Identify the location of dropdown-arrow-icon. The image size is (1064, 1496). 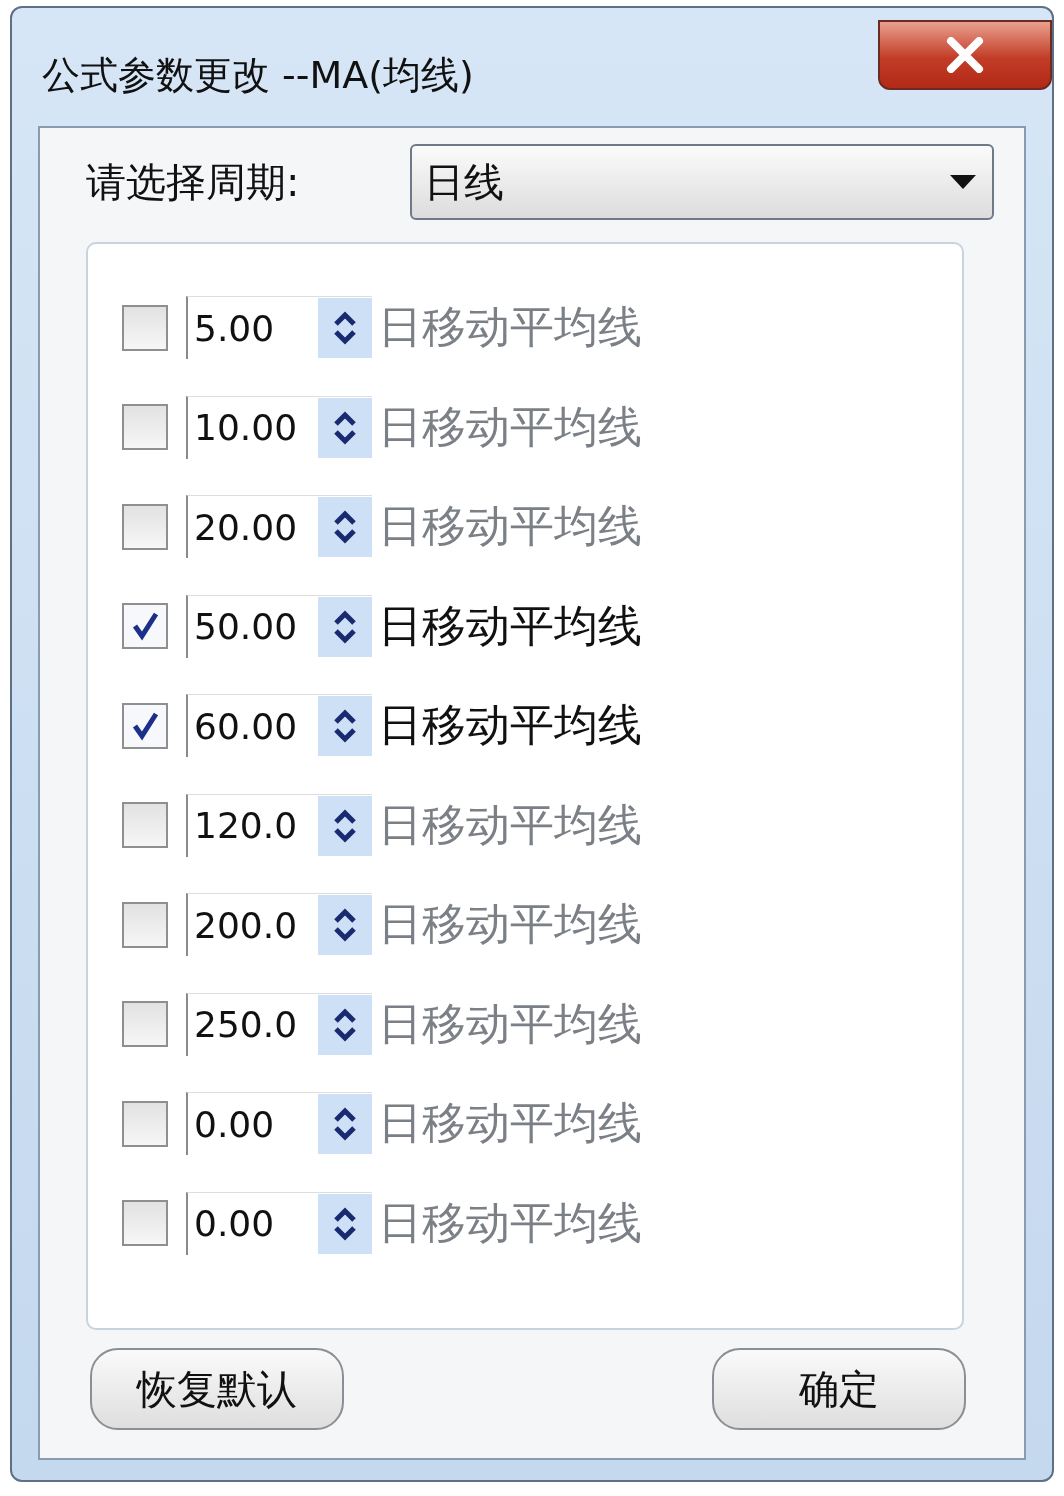
(963, 182).